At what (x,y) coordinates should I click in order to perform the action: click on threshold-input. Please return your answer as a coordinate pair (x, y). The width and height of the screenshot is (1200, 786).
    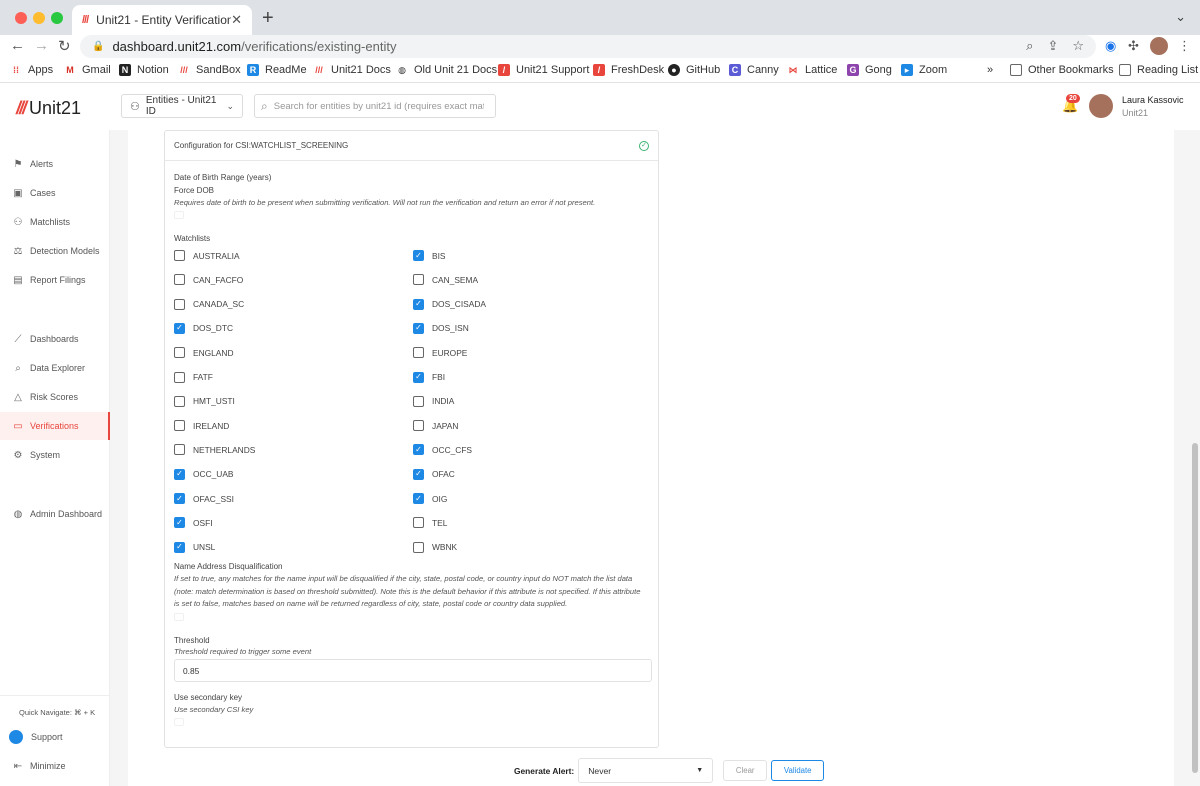
    Looking at the image, I should click on (413, 670).